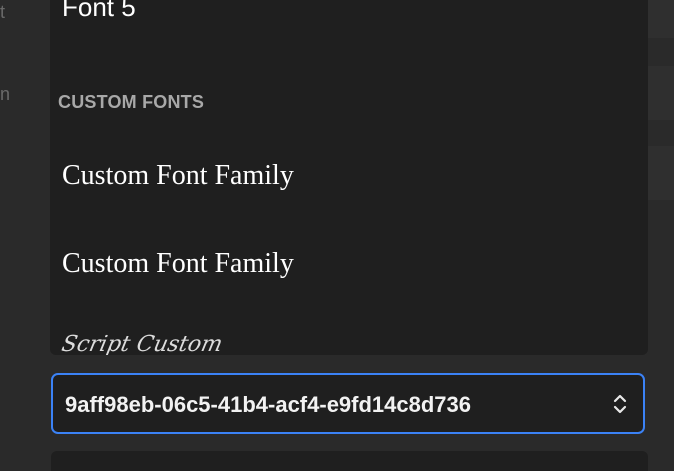 This screenshot has height=471, width=674. I want to click on background-label-fragment: t, so click(3, 12).